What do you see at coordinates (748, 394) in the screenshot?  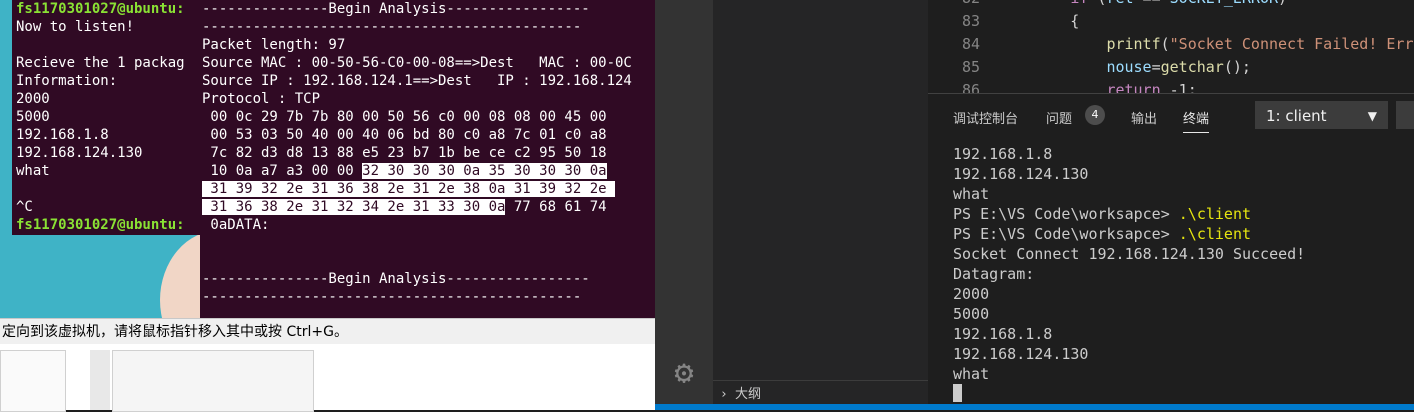 I see `outline-label: 大纲` at bounding box center [748, 394].